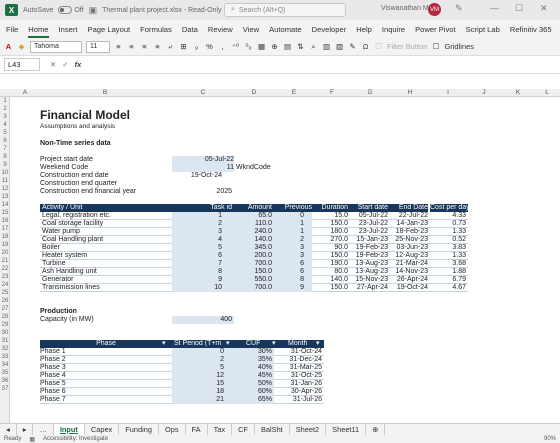 The image size is (560, 443). I want to click on row-header: 37, so click(5, 389).